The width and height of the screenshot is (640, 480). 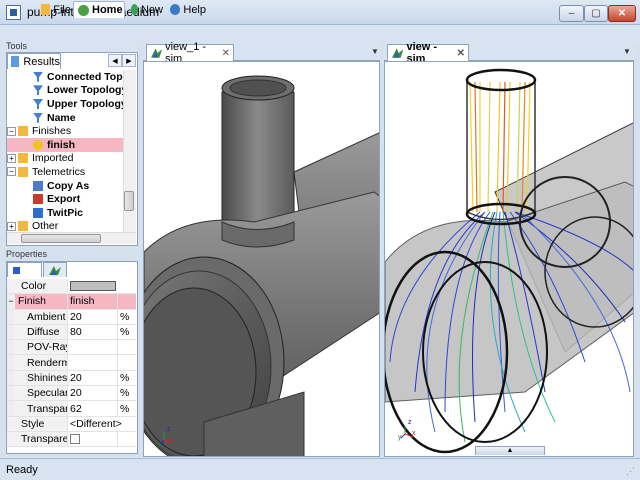 I want to click on copy-icon, so click(x=38, y=185).